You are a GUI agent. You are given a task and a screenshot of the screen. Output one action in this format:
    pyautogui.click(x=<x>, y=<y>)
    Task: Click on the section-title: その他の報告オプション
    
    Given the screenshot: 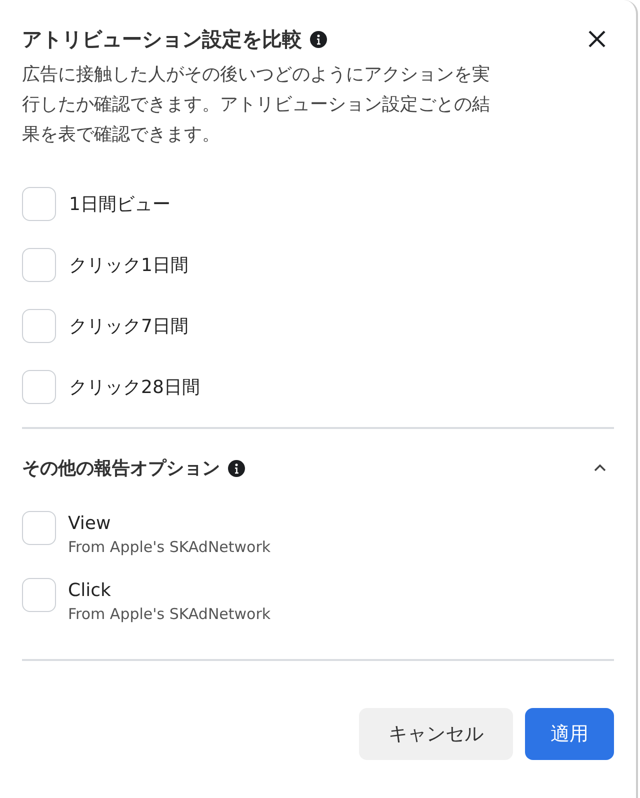 What is the action you would take?
    pyautogui.click(x=121, y=468)
    